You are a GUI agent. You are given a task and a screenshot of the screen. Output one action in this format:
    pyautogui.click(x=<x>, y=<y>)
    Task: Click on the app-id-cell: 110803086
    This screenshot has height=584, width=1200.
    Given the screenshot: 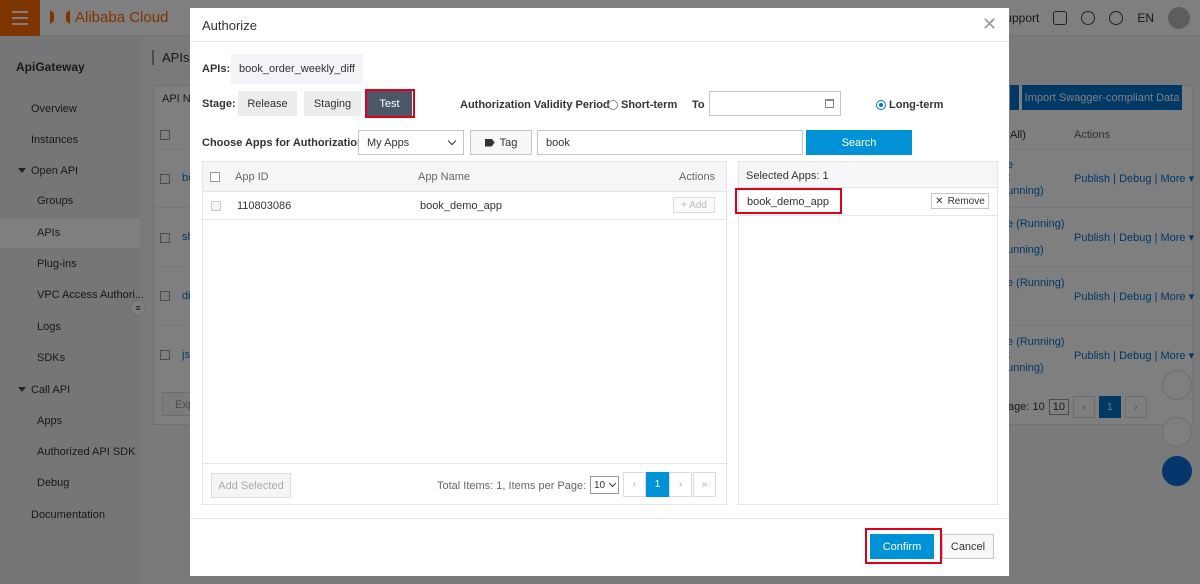 What is the action you would take?
    pyautogui.click(x=264, y=206)
    